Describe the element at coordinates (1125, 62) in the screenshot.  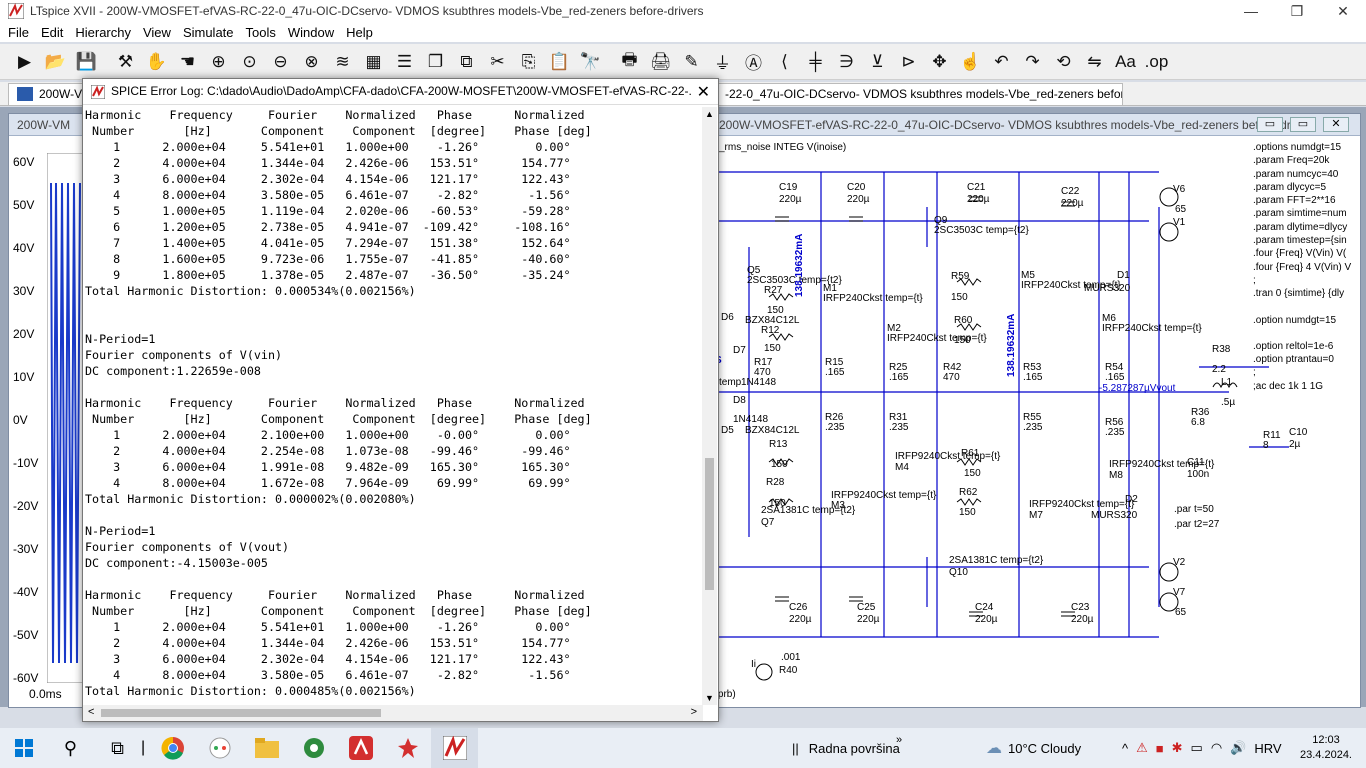
I see `text-icon: Aa` at that location.